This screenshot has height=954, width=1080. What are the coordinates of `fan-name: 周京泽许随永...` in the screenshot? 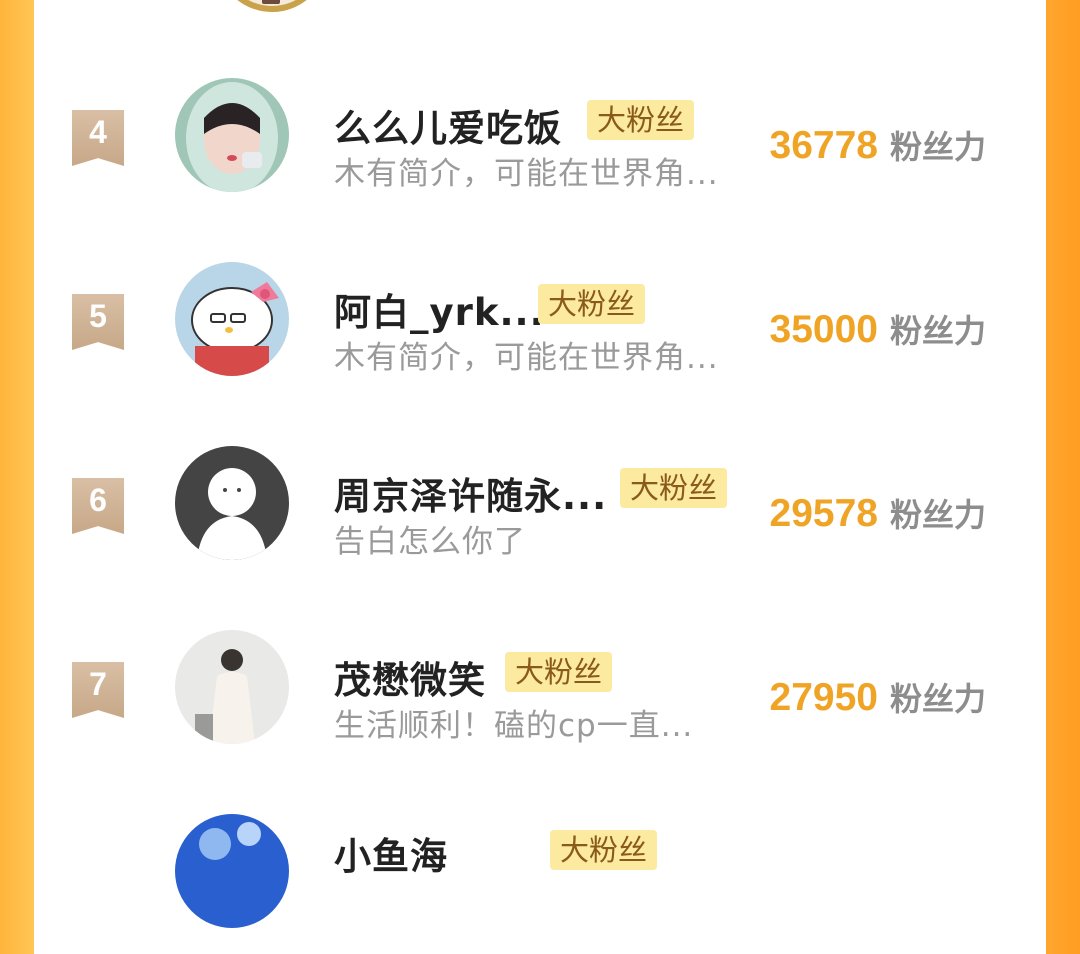 It's located at (470, 493).